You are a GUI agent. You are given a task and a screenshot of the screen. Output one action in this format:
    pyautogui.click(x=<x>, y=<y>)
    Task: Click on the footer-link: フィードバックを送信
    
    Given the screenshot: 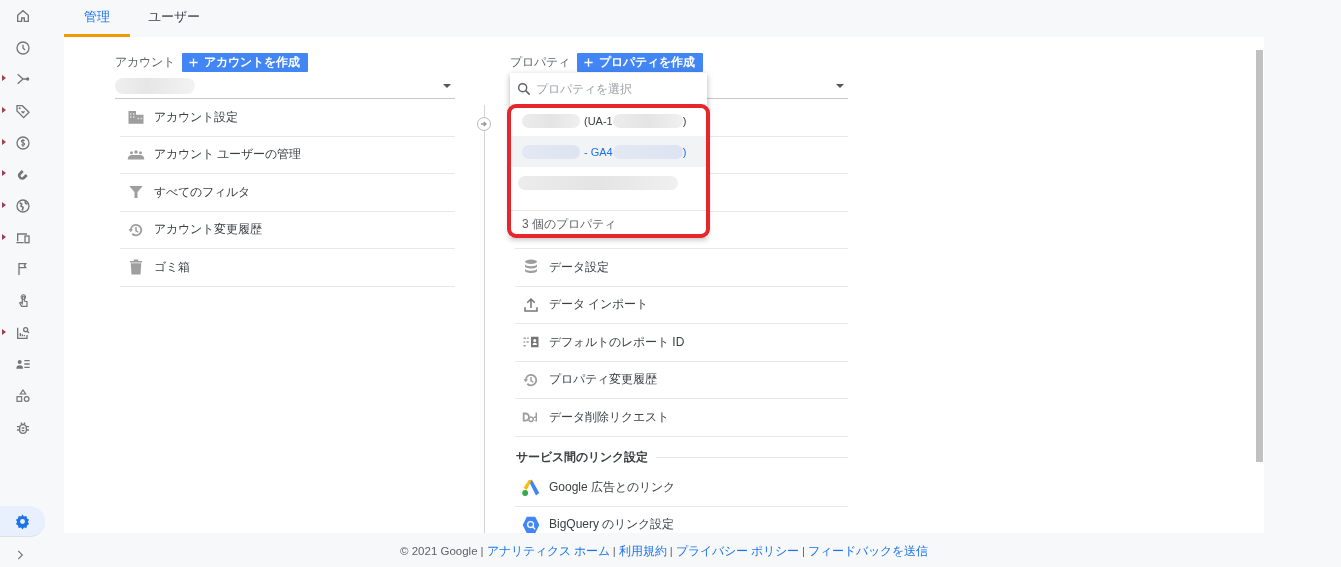 What is the action you would take?
    pyautogui.click(x=867, y=551)
    